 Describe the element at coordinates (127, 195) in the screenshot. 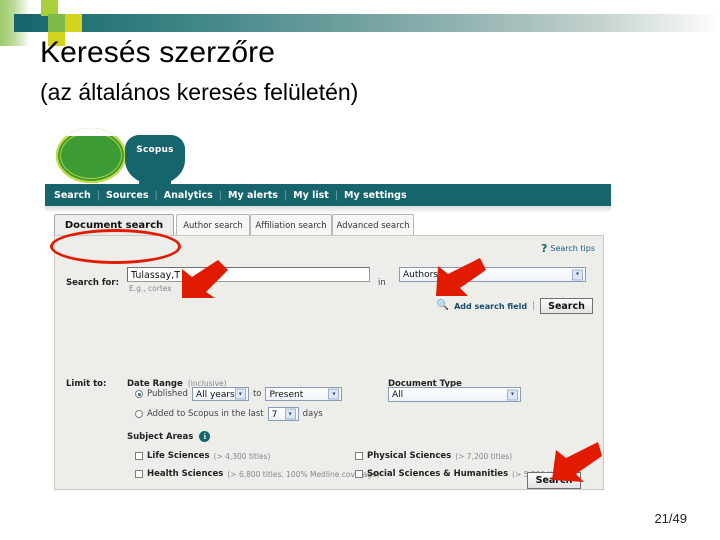

I see `nav-item-sources: Sources` at that location.